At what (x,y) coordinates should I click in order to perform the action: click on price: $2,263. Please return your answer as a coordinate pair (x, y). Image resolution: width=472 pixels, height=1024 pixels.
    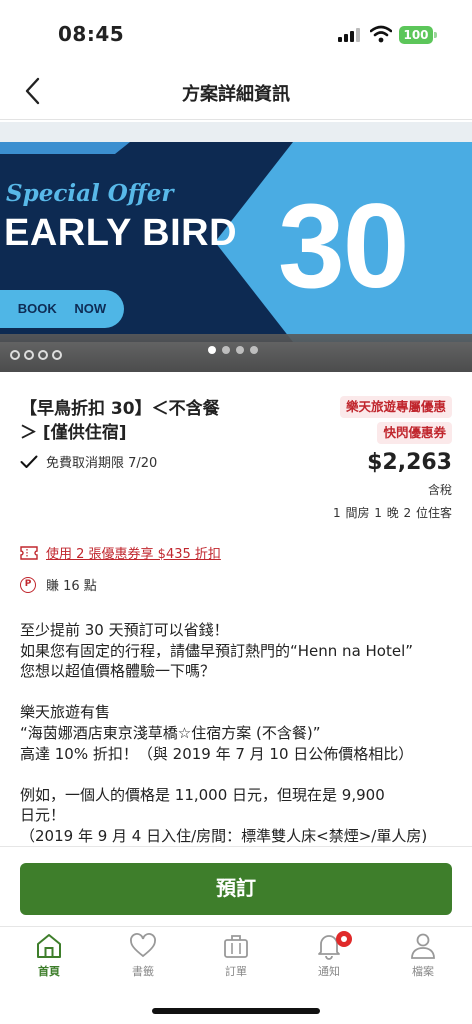
    Looking at the image, I should click on (409, 462).